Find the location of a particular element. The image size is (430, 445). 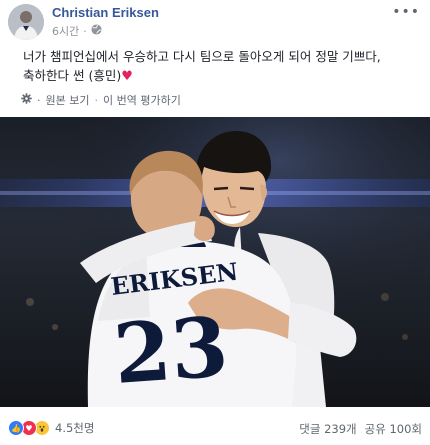

rate-translation-link: 이 번역 평가하기 is located at coordinates (142, 100).